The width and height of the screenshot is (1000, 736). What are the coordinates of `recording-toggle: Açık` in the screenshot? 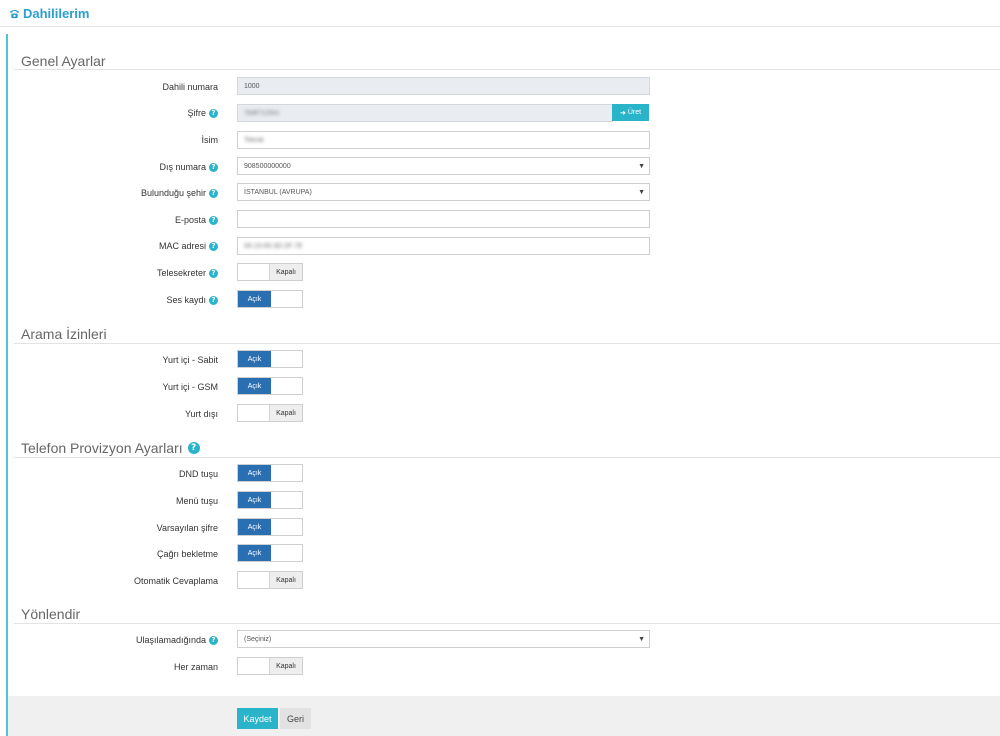 It's located at (270, 299).